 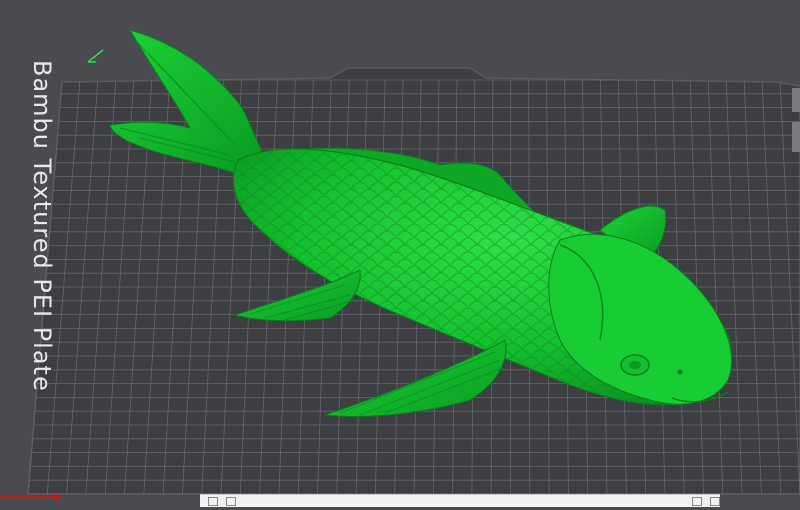 I want to click on layer-icon, so click(x=213, y=501).